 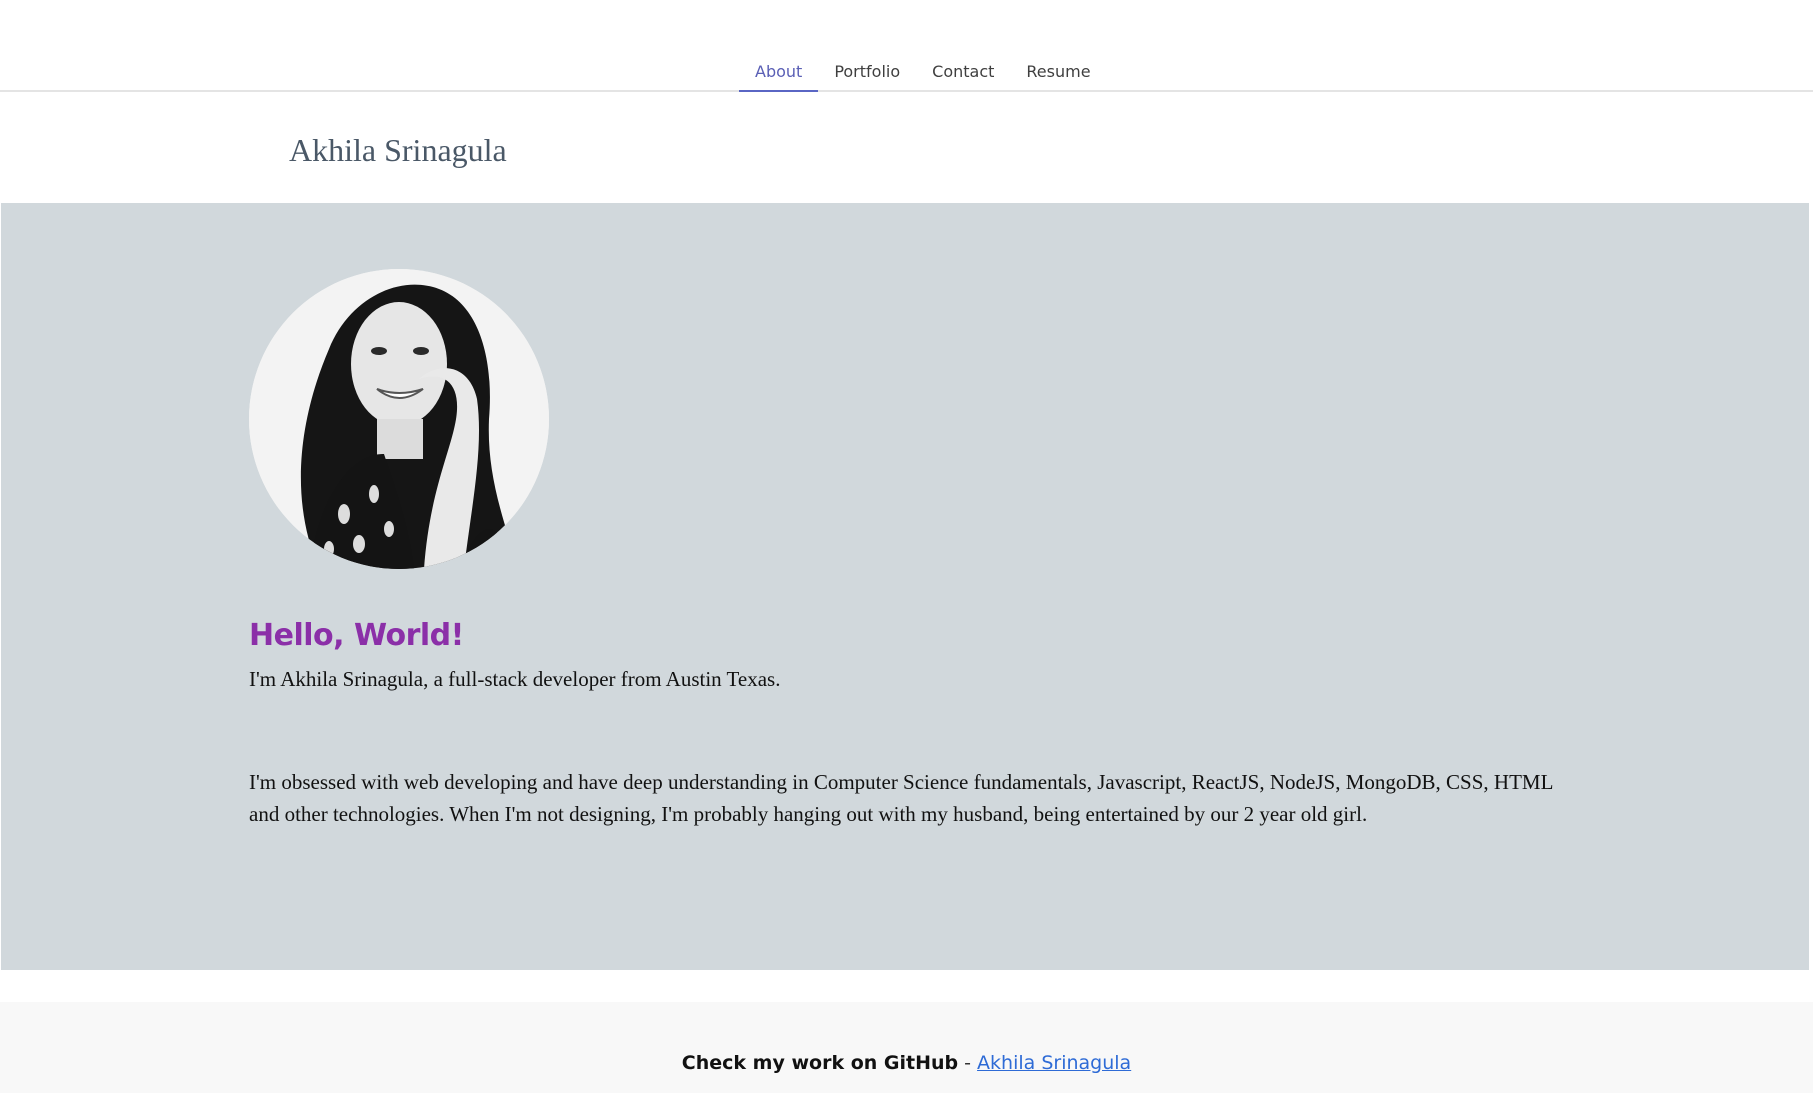 What do you see at coordinates (1054, 1063) in the screenshot?
I see `github-link: Akhila Srinagula` at bounding box center [1054, 1063].